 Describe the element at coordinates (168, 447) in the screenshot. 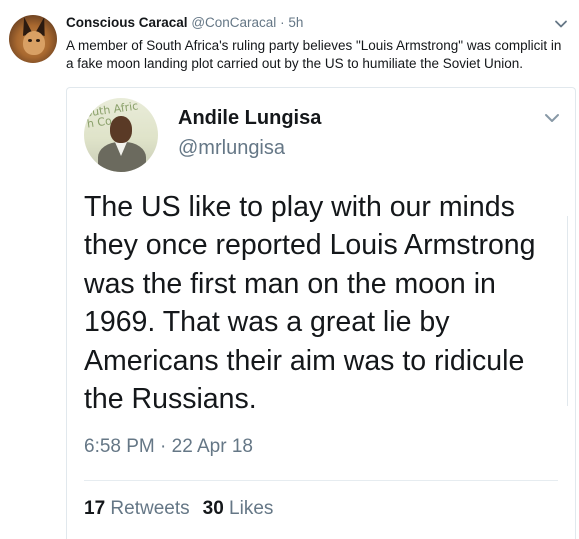

I see `quoted-tweet-datetime: 6:58 PM · 22 Apr 18` at that location.